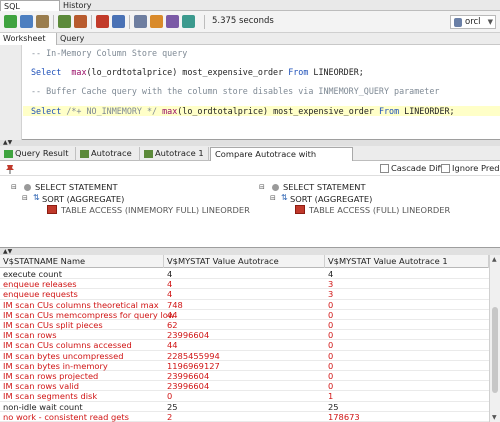 The height and width of the screenshot is (422, 500). Describe the element at coordinates (244, 335) in the screenshot. I see `table-row: IM scan rows 23996604 0` at that location.